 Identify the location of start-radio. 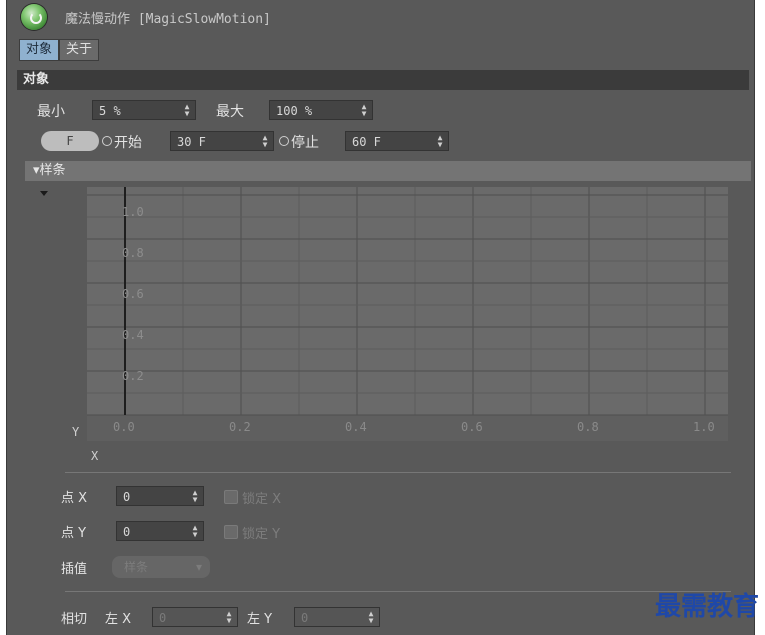
(107, 141).